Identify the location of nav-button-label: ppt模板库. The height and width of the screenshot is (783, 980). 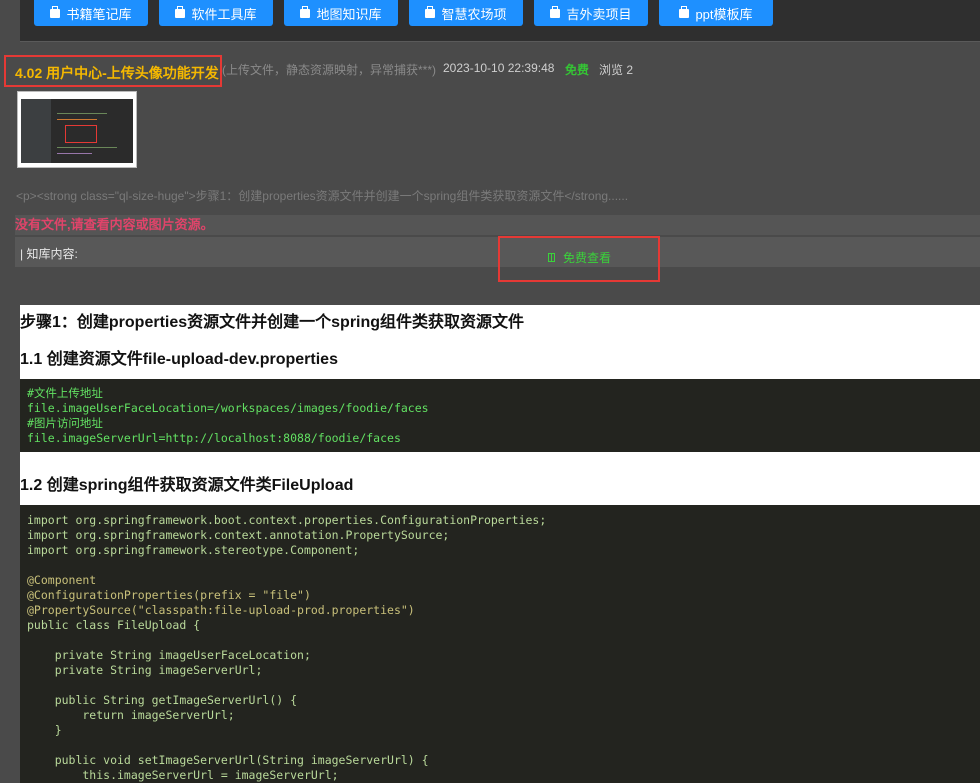
(724, 14).